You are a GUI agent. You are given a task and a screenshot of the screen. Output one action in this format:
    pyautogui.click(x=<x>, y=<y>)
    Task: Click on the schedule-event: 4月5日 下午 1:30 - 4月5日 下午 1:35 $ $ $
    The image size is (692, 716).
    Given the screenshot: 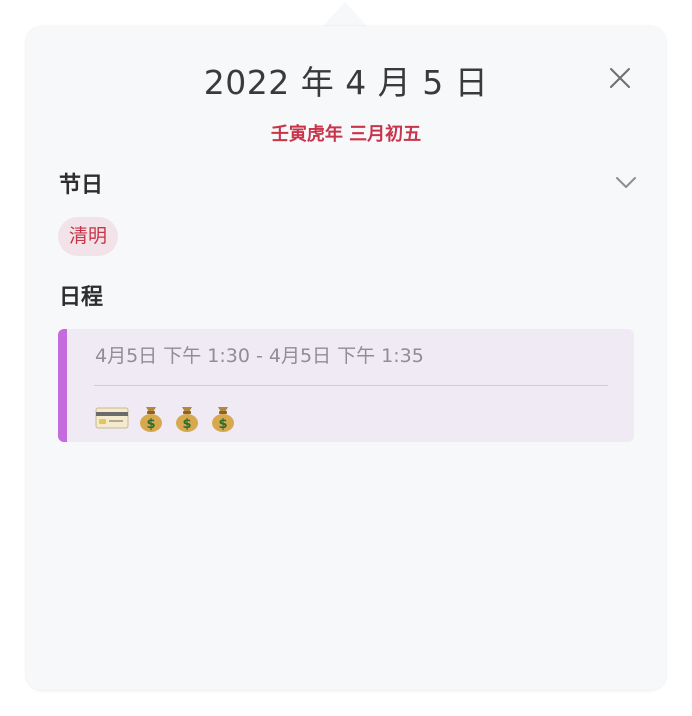 What is the action you would take?
    pyautogui.click(x=346, y=385)
    